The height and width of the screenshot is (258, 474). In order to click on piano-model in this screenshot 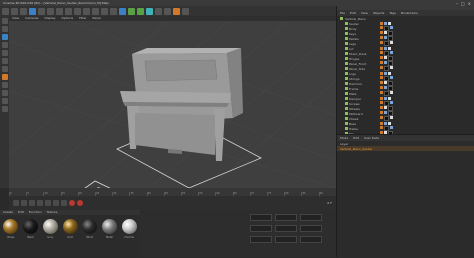, I will do `click(181, 104)`.